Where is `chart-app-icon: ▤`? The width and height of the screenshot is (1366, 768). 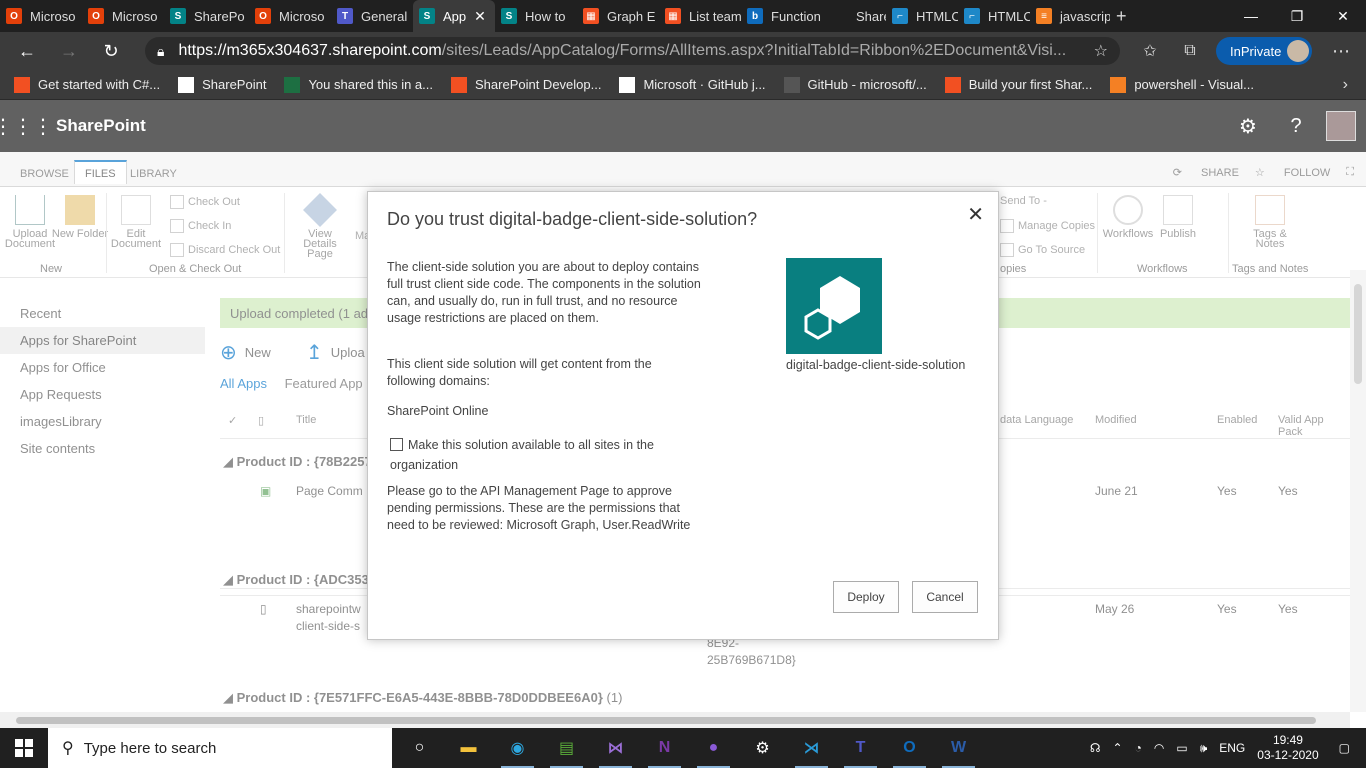
chart-app-icon: ▤ is located at coordinates (566, 748).